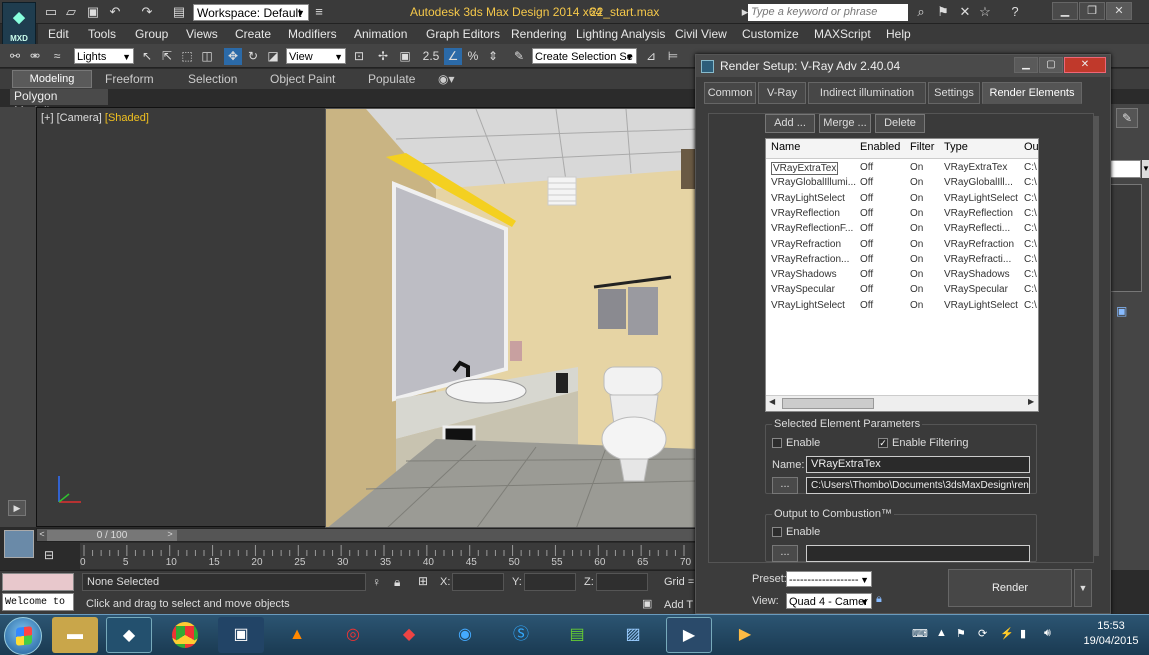  Describe the element at coordinates (212, 79) in the screenshot. I see `ribbon-tab-selection: Selection` at that location.